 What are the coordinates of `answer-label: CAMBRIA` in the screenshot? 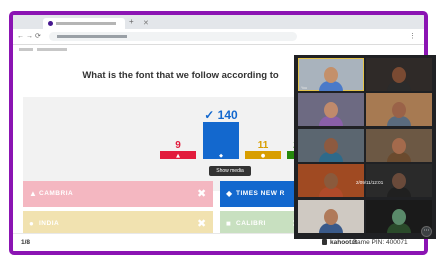 It's located at (56, 193).